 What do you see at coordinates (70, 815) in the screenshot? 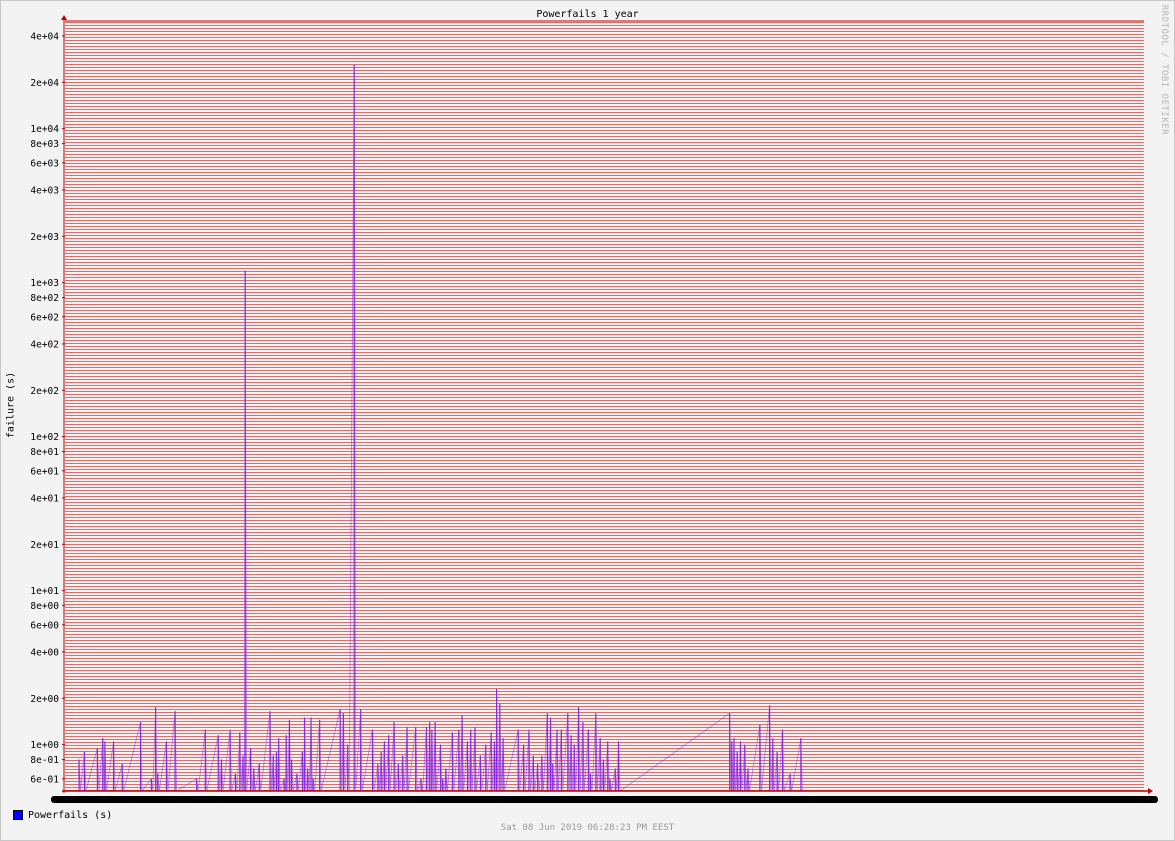
I see `legend-label: Powerfails (s)` at bounding box center [70, 815].